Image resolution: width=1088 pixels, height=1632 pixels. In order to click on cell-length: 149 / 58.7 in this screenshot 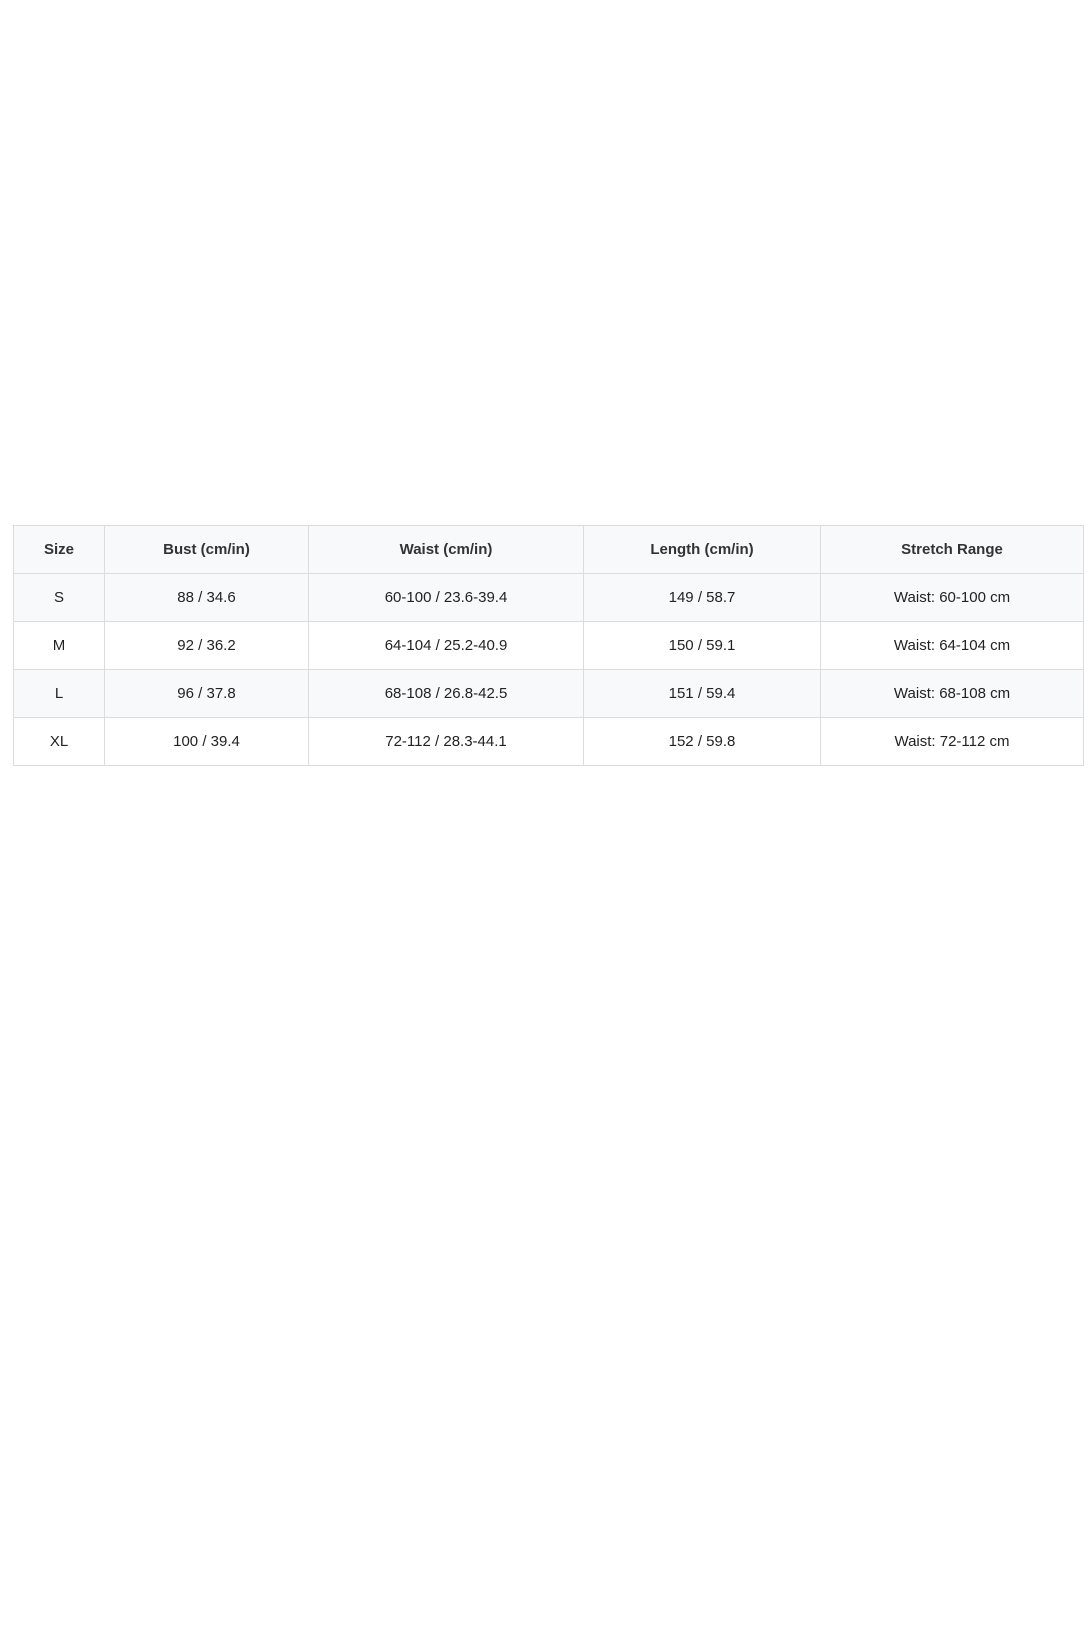, I will do `click(702, 597)`.